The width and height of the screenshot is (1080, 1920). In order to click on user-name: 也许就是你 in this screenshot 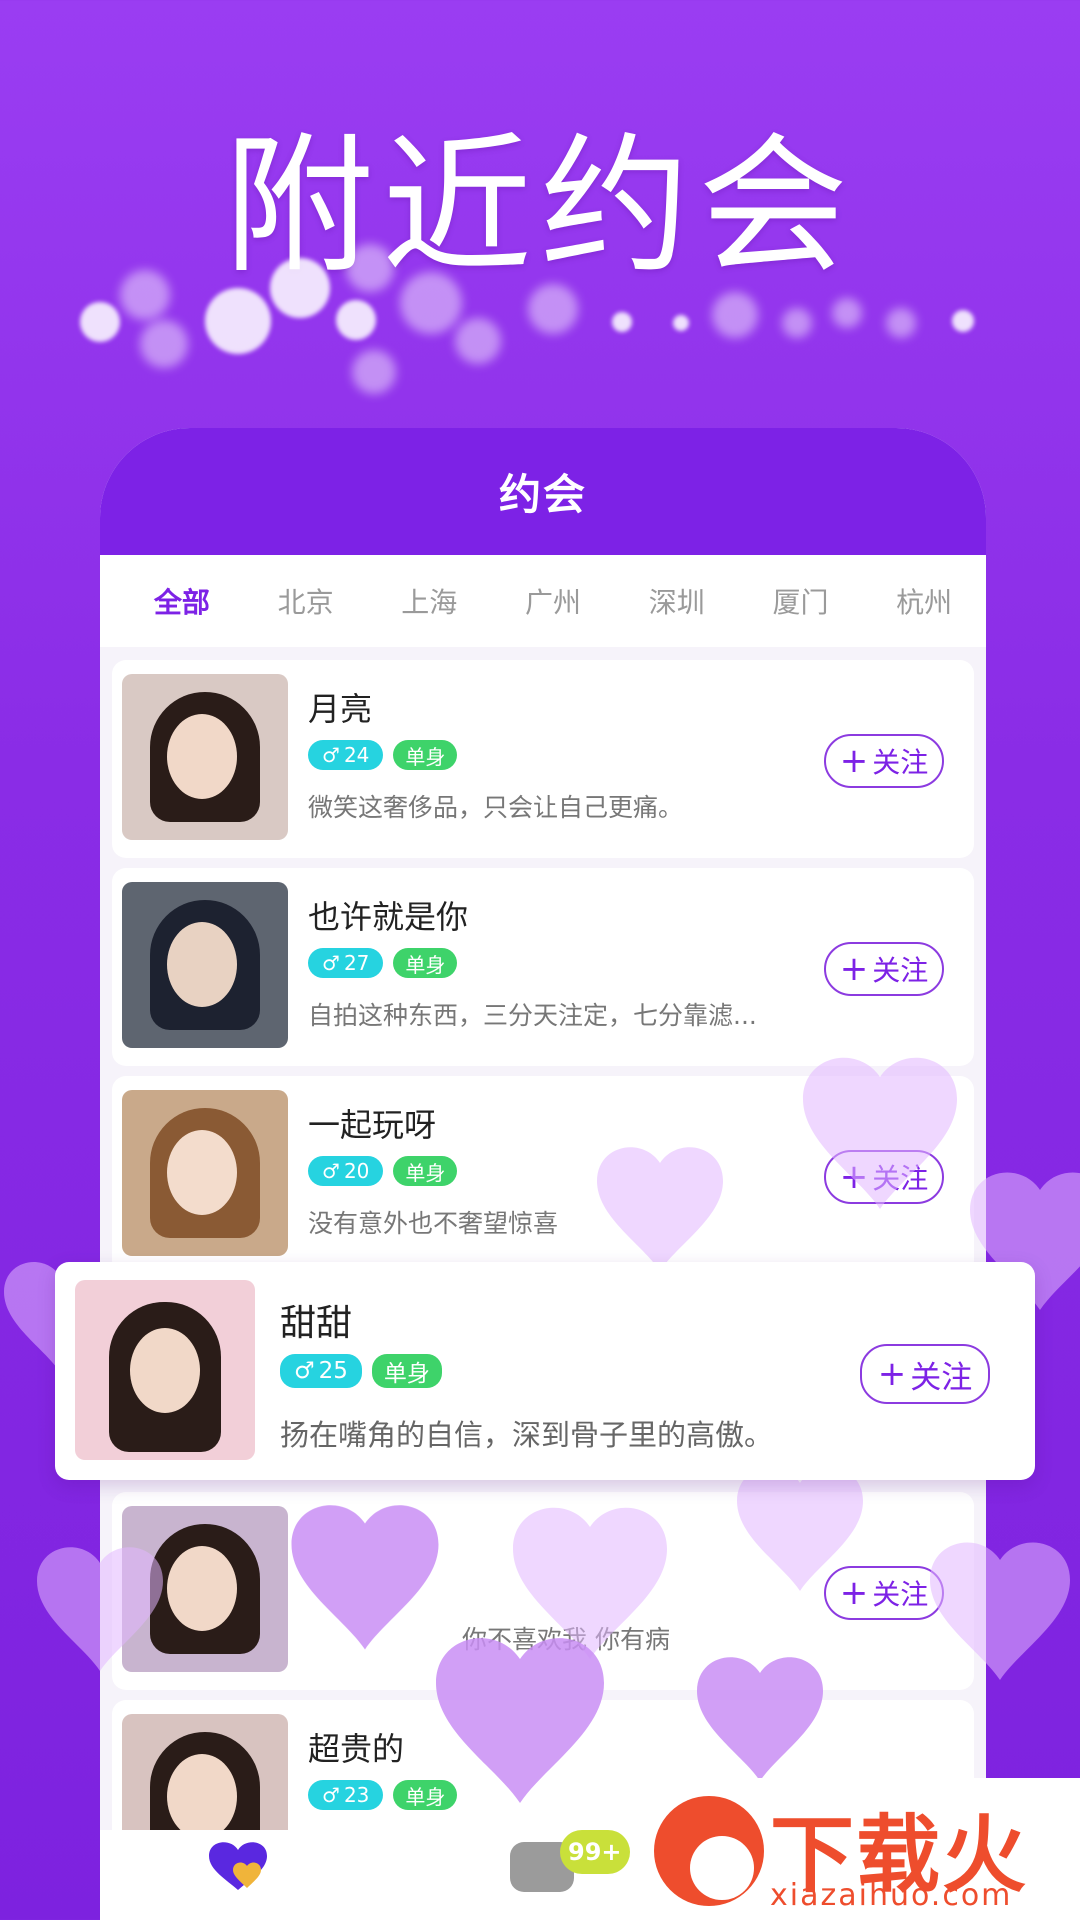, I will do `click(388, 917)`.